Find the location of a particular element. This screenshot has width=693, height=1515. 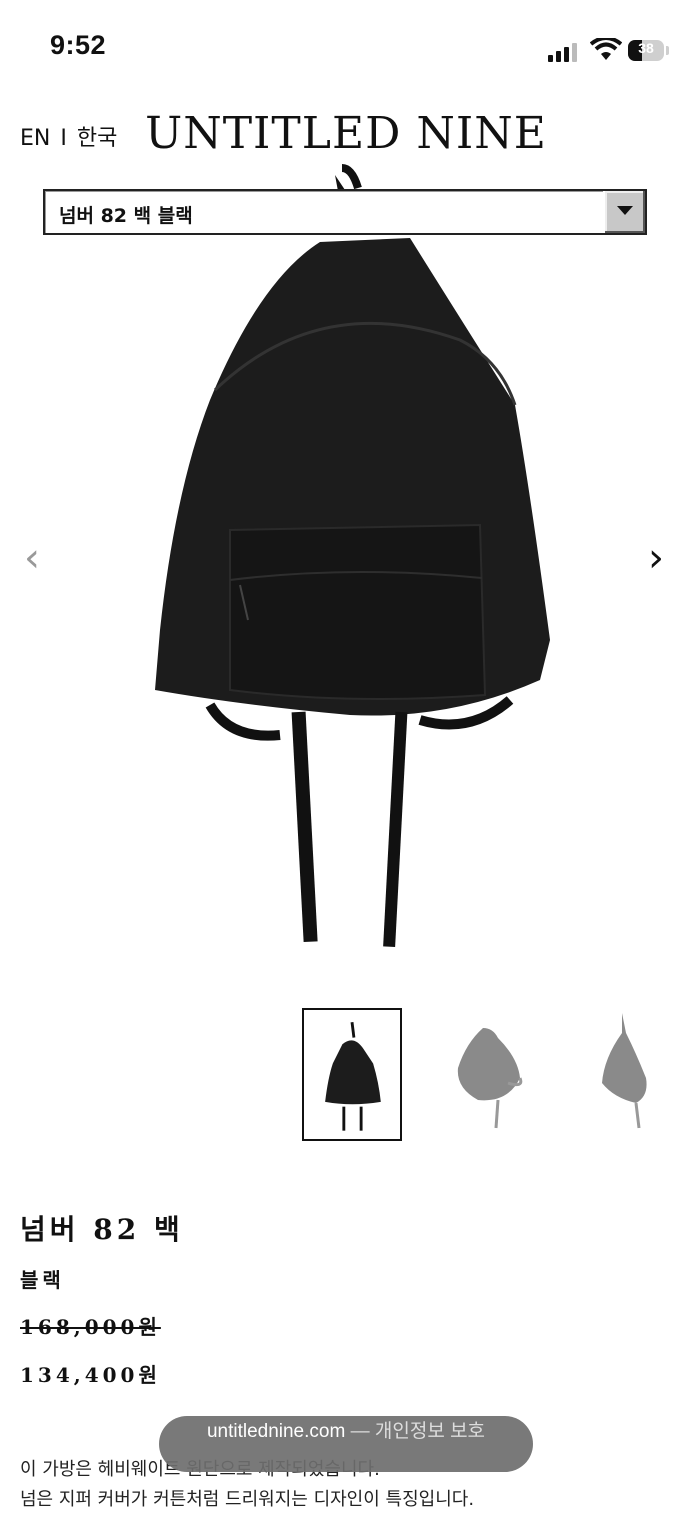

signal-icon is located at coordinates (564, 52).